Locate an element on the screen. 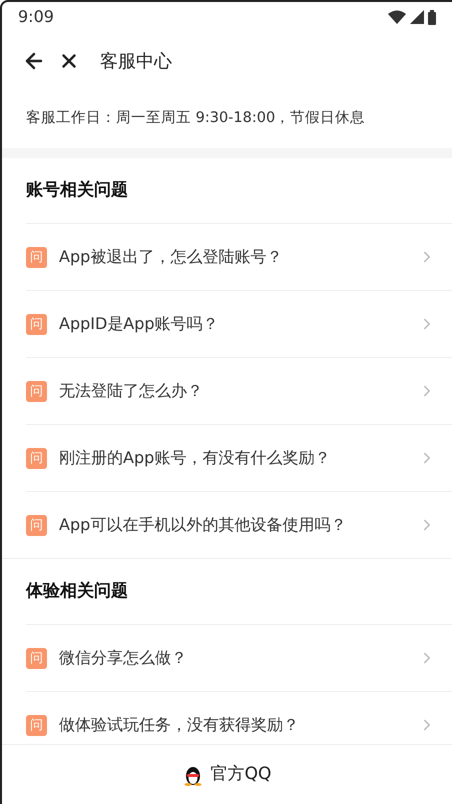 The height and width of the screenshot is (804, 452). page-title: 客服中心 is located at coordinates (136, 62).